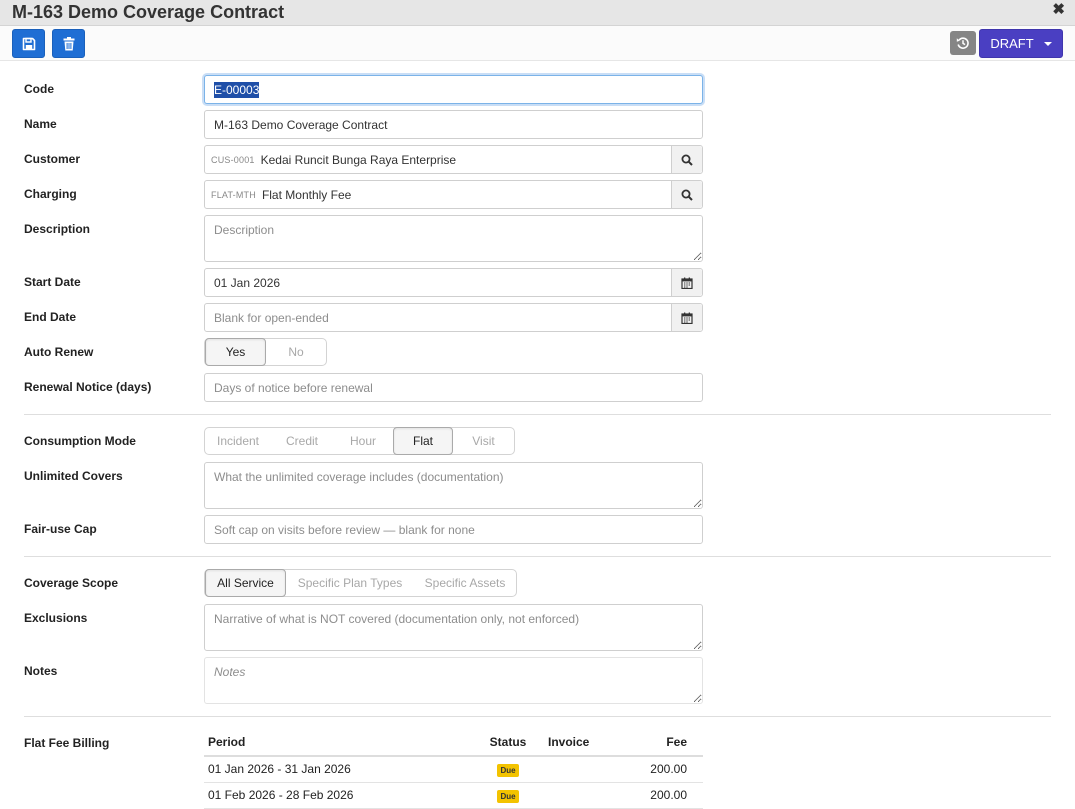 The width and height of the screenshot is (1075, 809). Describe the element at coordinates (453, 194) in the screenshot. I see `charging-lookup: FLAT-MTH Flat Monthly Fee` at that location.